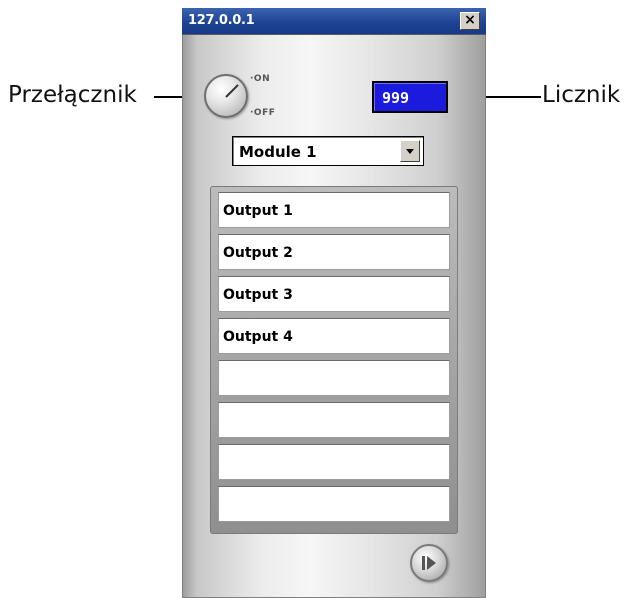 This screenshot has width=639, height=598. I want to click on play-button, so click(429, 563).